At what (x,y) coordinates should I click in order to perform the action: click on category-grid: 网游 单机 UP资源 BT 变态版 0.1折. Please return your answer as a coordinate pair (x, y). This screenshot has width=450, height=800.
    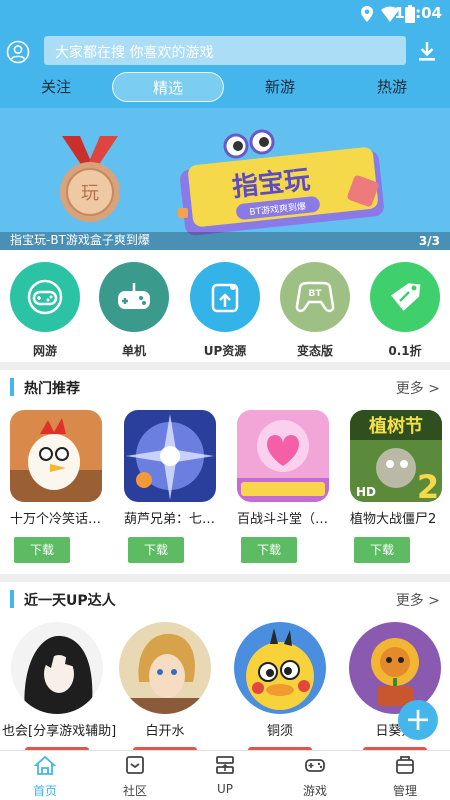
    Looking at the image, I should click on (225, 306).